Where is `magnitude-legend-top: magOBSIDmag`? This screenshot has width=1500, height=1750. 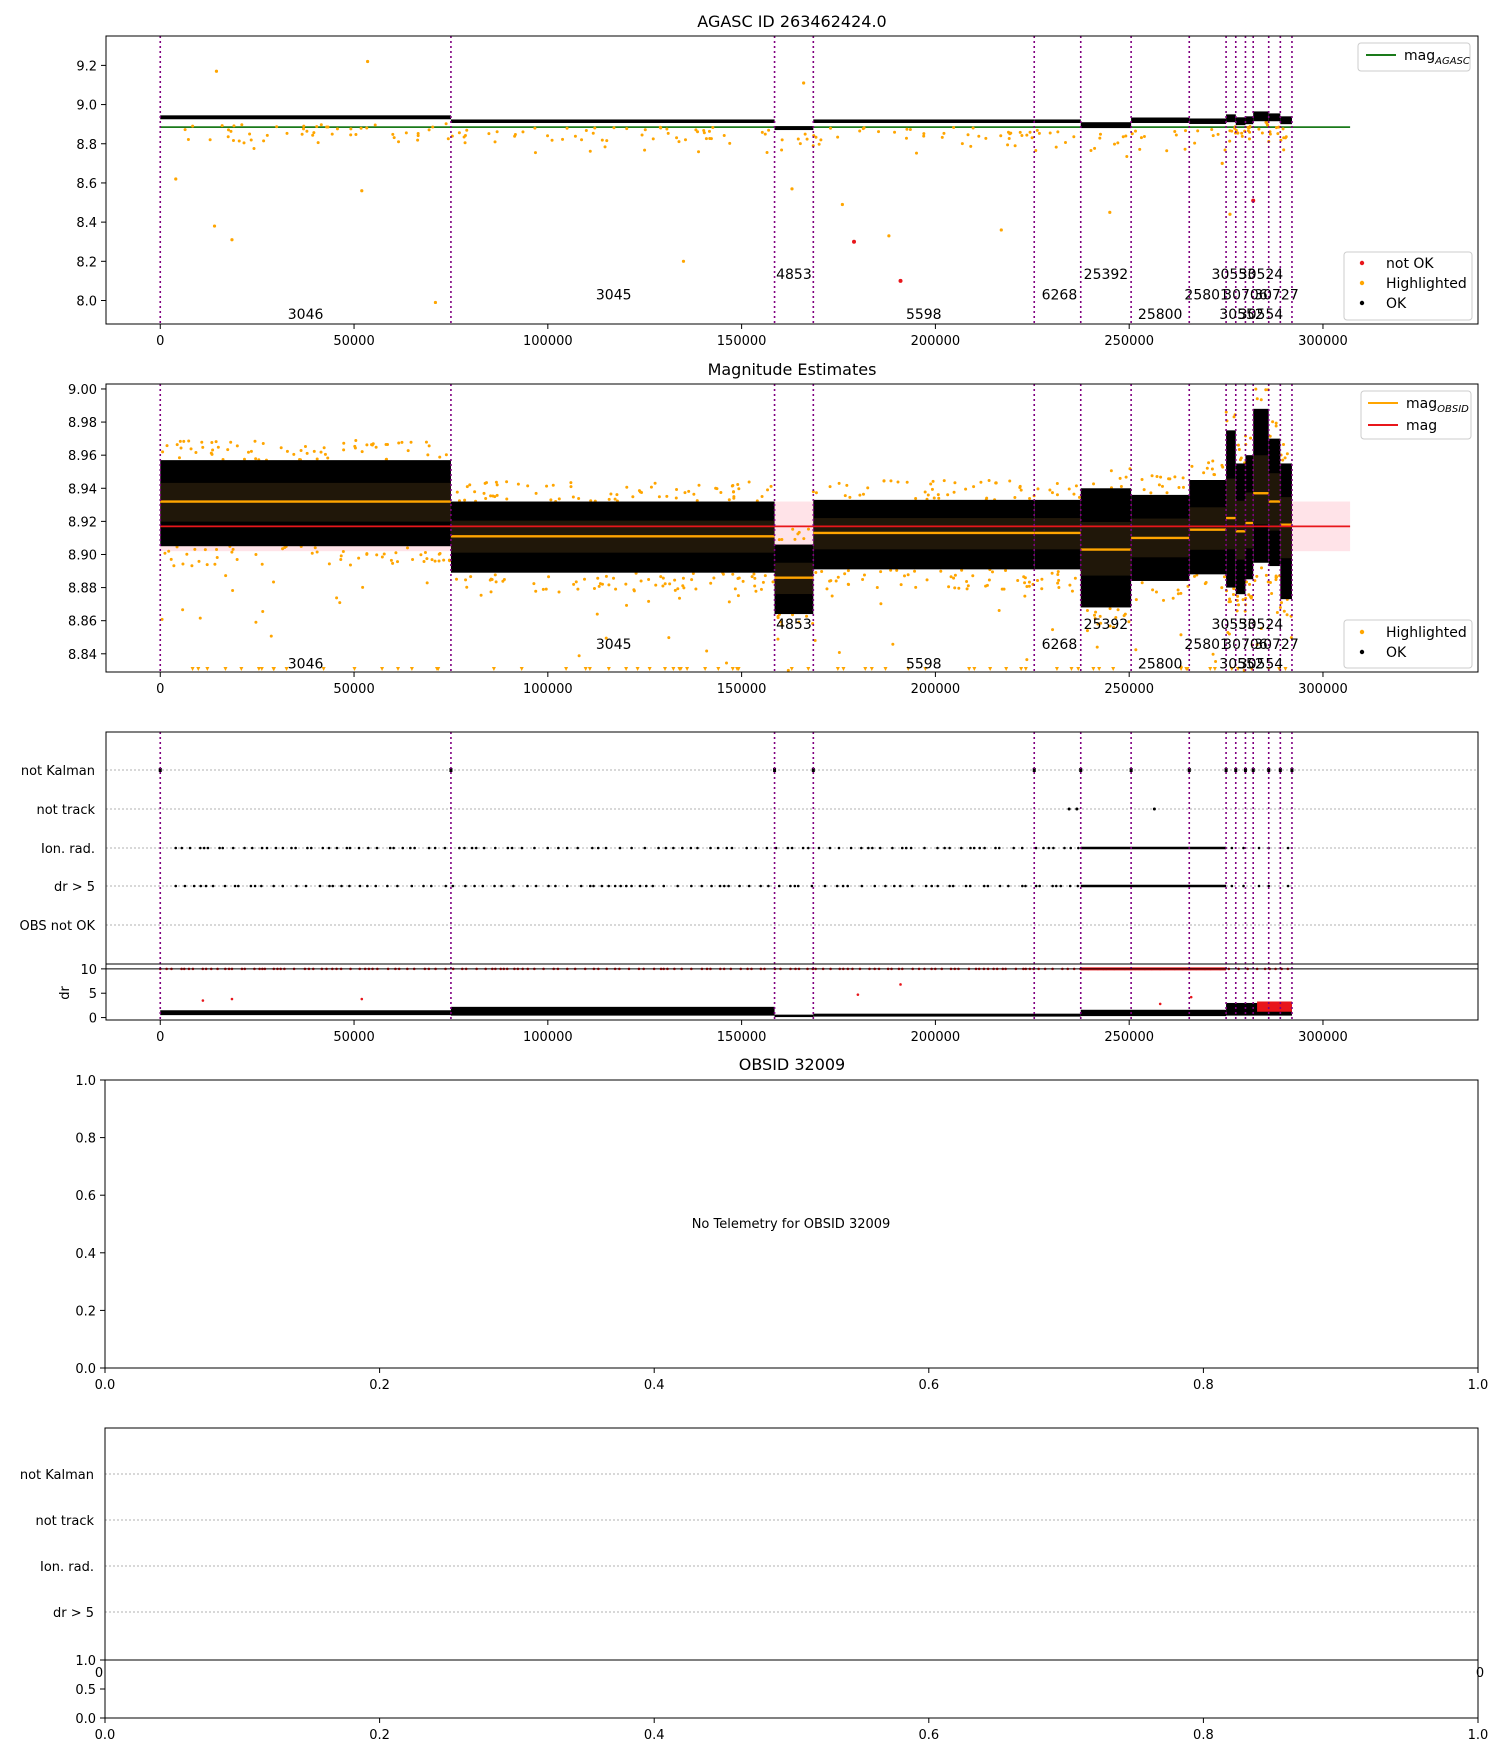 magnitude-legend-top: magOBSIDmag is located at coordinates (1416, 415).